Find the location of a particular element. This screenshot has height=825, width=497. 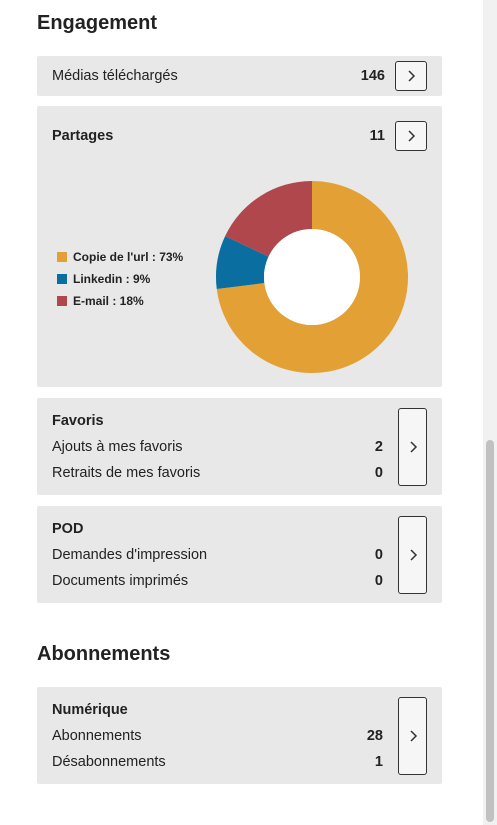

partages-label: Partages is located at coordinates (83, 136).